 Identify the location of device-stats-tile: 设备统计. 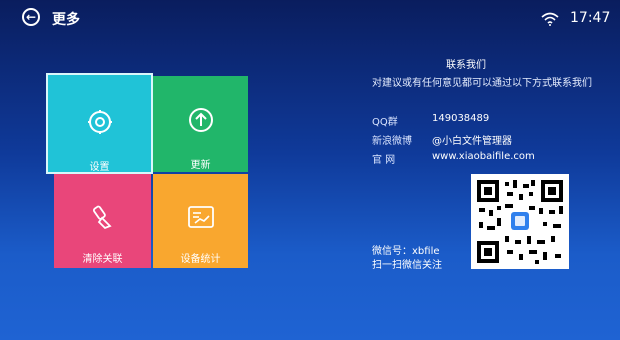
(200, 221).